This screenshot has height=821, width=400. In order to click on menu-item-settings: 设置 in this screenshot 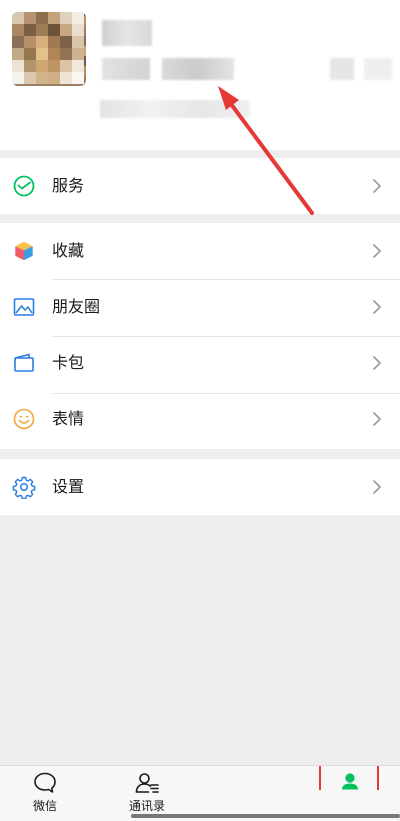, I will do `click(200, 487)`.